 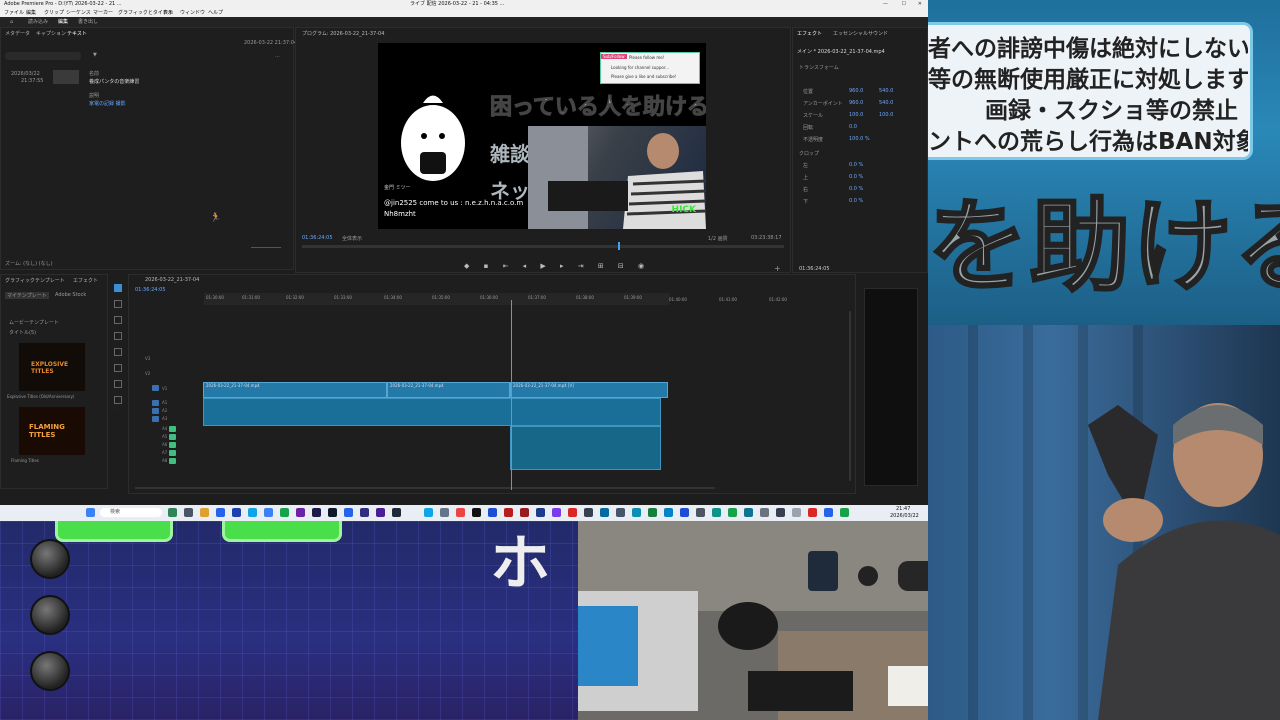 What do you see at coordinates (266, 247) in the screenshot?
I see `zoom-slider` at bounding box center [266, 247].